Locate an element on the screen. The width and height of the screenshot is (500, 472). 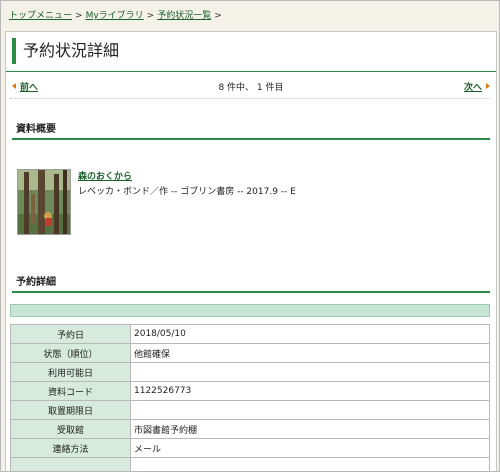
title-divider is located at coordinates (251, 71).